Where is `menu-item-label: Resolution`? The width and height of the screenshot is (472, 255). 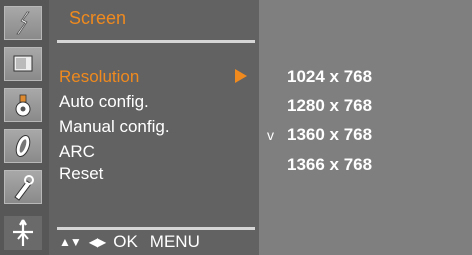 menu-item-label: Resolution is located at coordinates (99, 76).